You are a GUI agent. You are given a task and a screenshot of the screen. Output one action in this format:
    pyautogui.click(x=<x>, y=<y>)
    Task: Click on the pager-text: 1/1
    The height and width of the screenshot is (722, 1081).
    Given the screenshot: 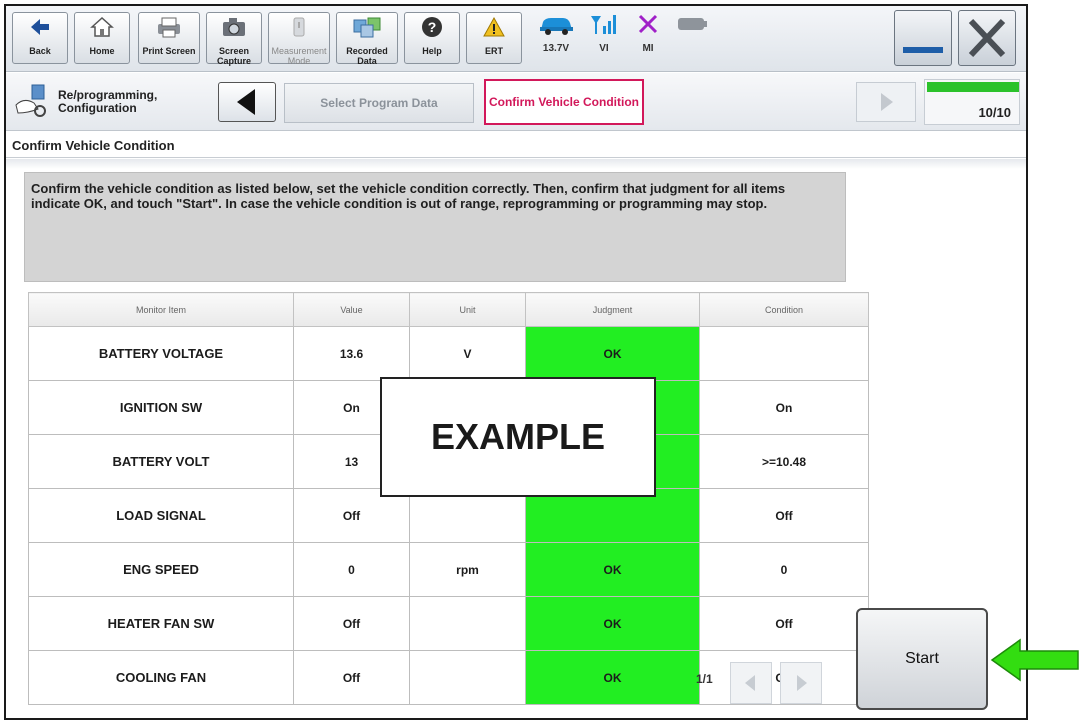 What is the action you would take?
    pyautogui.click(x=704, y=679)
    